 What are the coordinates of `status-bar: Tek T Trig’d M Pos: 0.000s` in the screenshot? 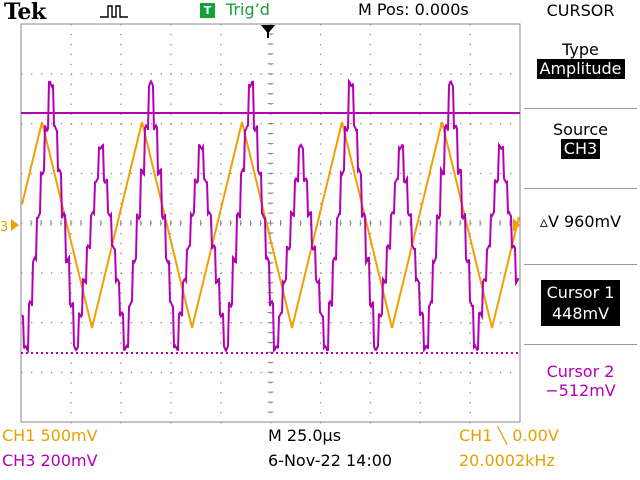 It's located at (260, 12).